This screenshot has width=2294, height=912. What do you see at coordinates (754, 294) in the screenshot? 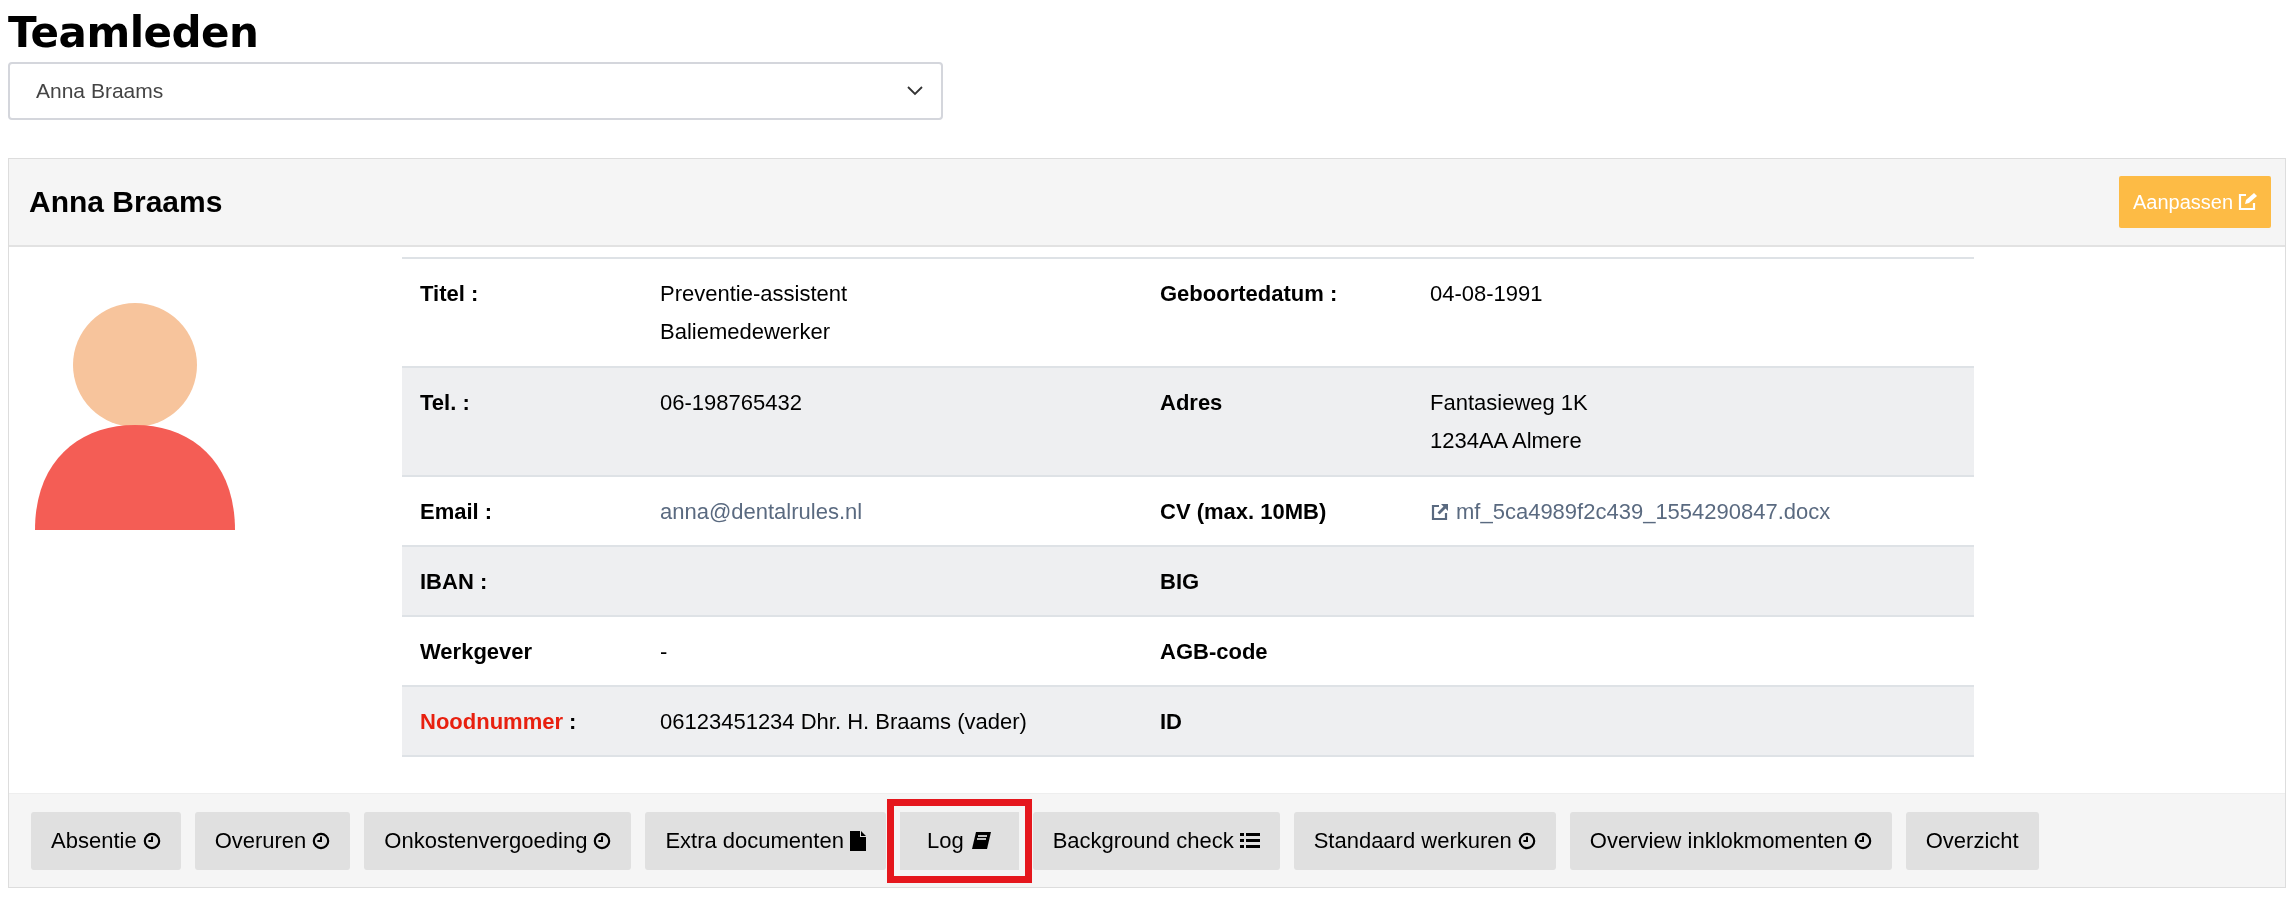
I see `field-value: Preventie-assistent` at bounding box center [754, 294].